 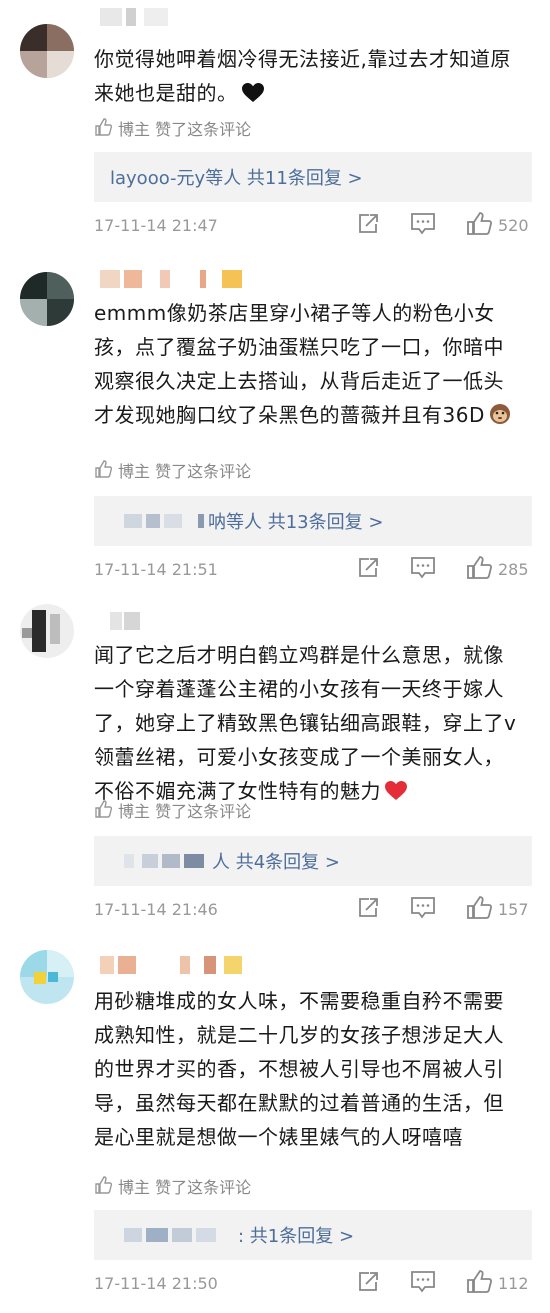 I want to click on comment-text: 你觉得她呷着烟冷得无法接近,靠过去才知道原来她也是甜的。, so click(x=309, y=77).